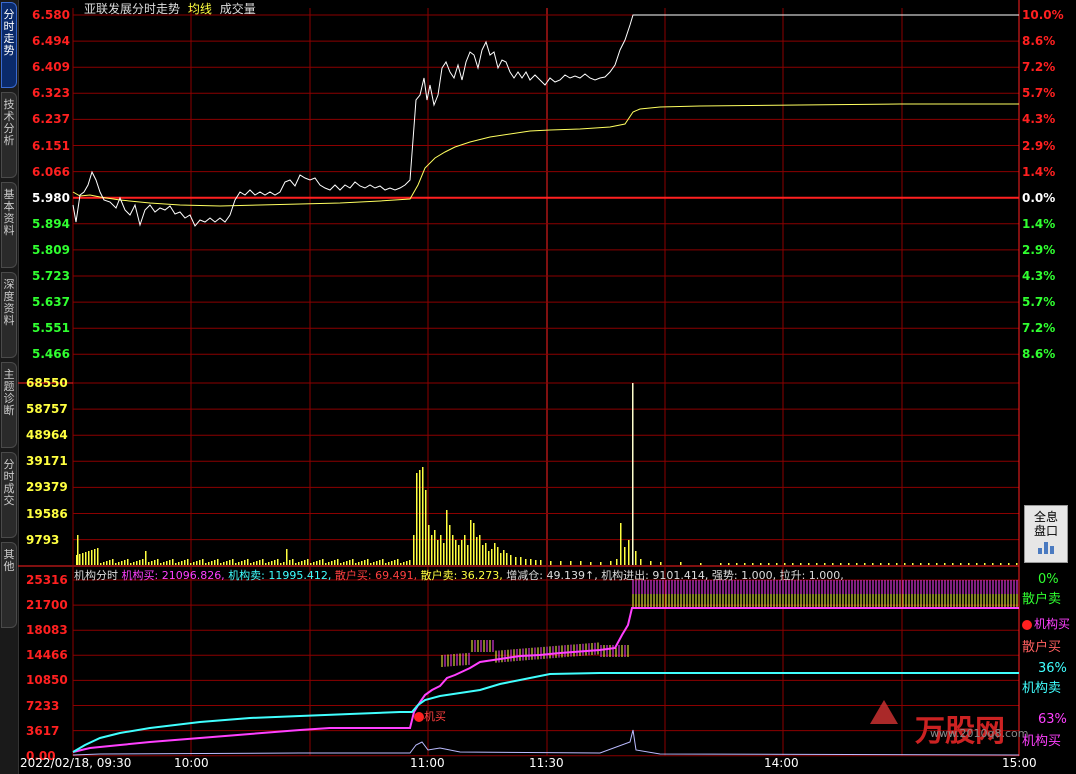 The image size is (1076, 774). Describe the element at coordinates (781, 763) in the screenshot. I see `time-label-1400: 14:00` at that location.